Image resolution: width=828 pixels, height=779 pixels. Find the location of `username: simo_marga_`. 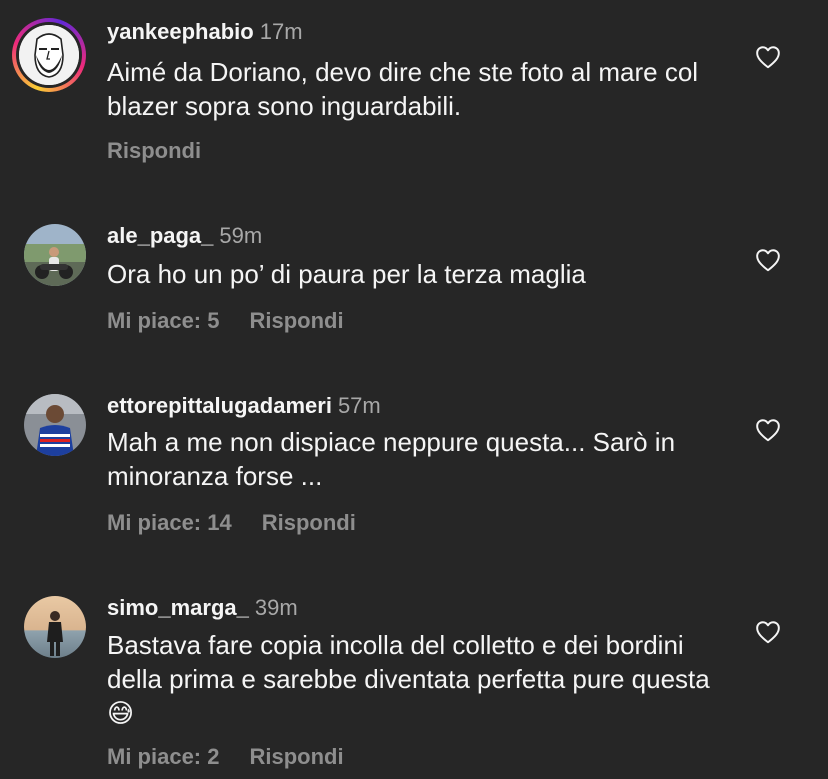

username: simo_marga_ is located at coordinates (178, 607).